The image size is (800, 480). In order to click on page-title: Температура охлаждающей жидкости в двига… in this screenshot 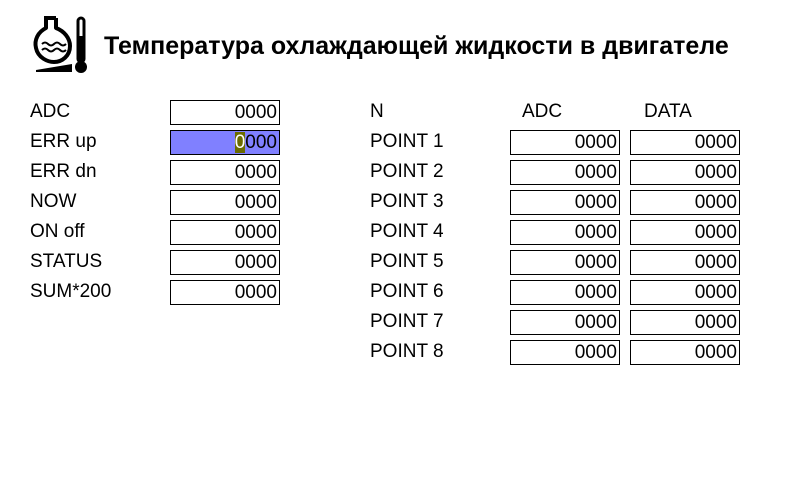, I will do `click(416, 46)`.